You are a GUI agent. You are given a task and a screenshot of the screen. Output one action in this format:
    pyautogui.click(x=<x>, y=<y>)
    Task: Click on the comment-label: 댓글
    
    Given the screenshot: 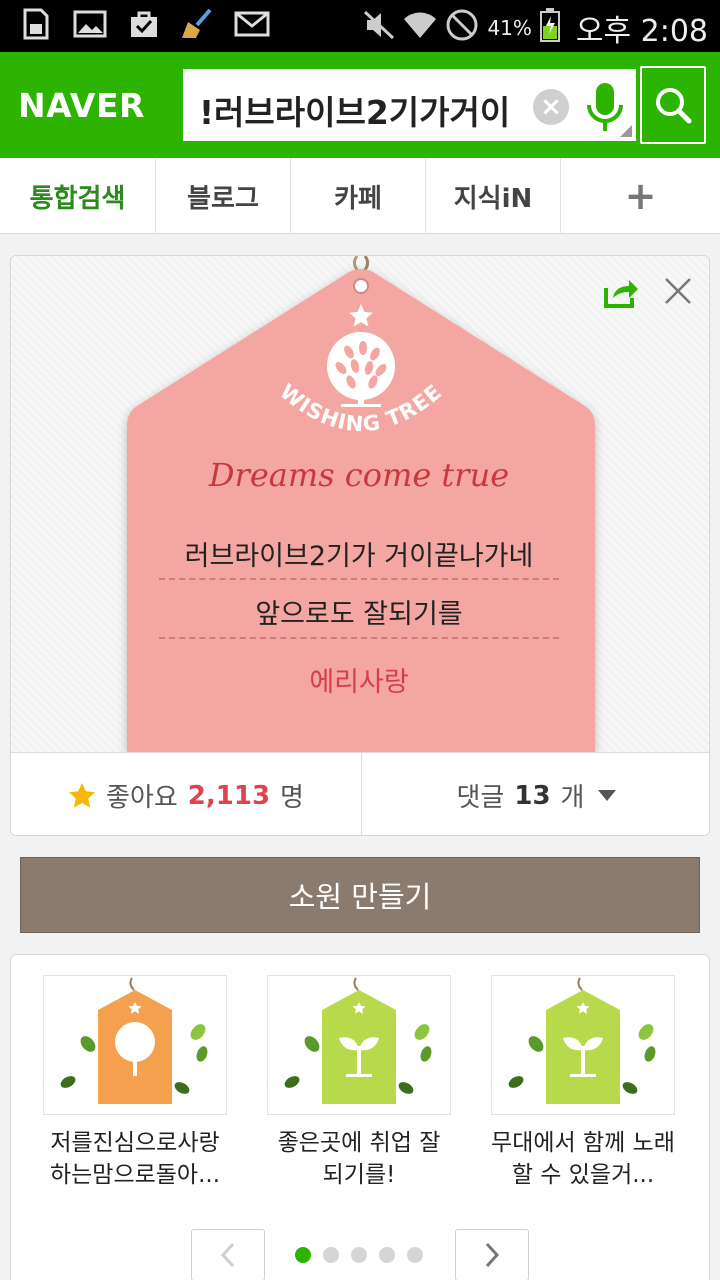 What is the action you would take?
    pyautogui.click(x=480, y=798)
    